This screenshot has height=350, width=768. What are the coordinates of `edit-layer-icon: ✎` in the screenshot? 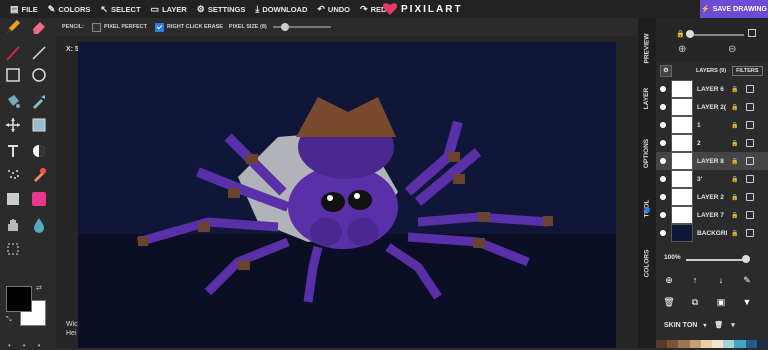 It's located at (747, 280).